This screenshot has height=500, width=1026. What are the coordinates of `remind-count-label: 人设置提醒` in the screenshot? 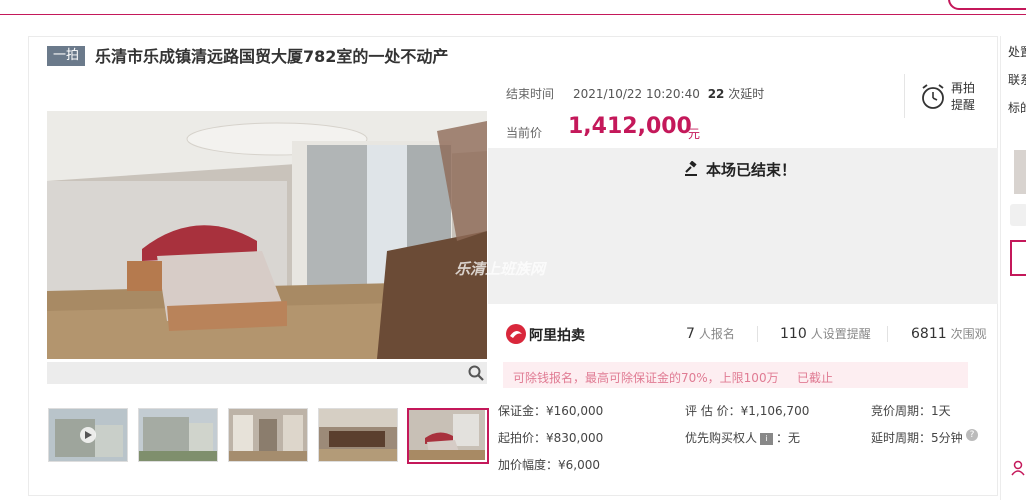 It's located at (840, 334).